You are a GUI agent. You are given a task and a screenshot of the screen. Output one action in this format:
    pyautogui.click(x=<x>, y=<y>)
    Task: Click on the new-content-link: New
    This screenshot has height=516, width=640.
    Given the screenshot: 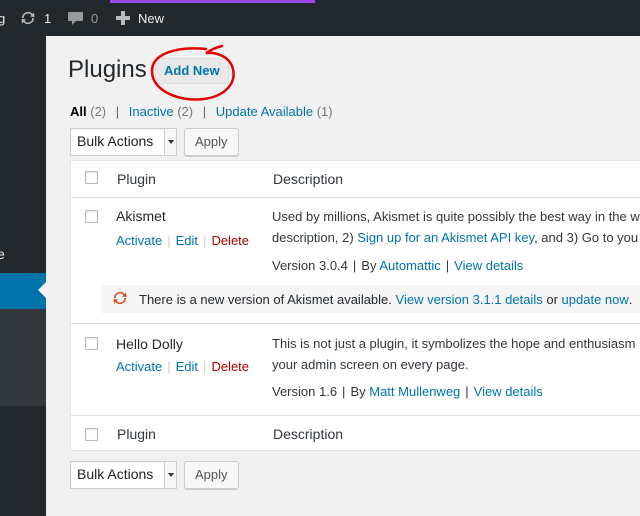 What is the action you would take?
    pyautogui.click(x=140, y=18)
    